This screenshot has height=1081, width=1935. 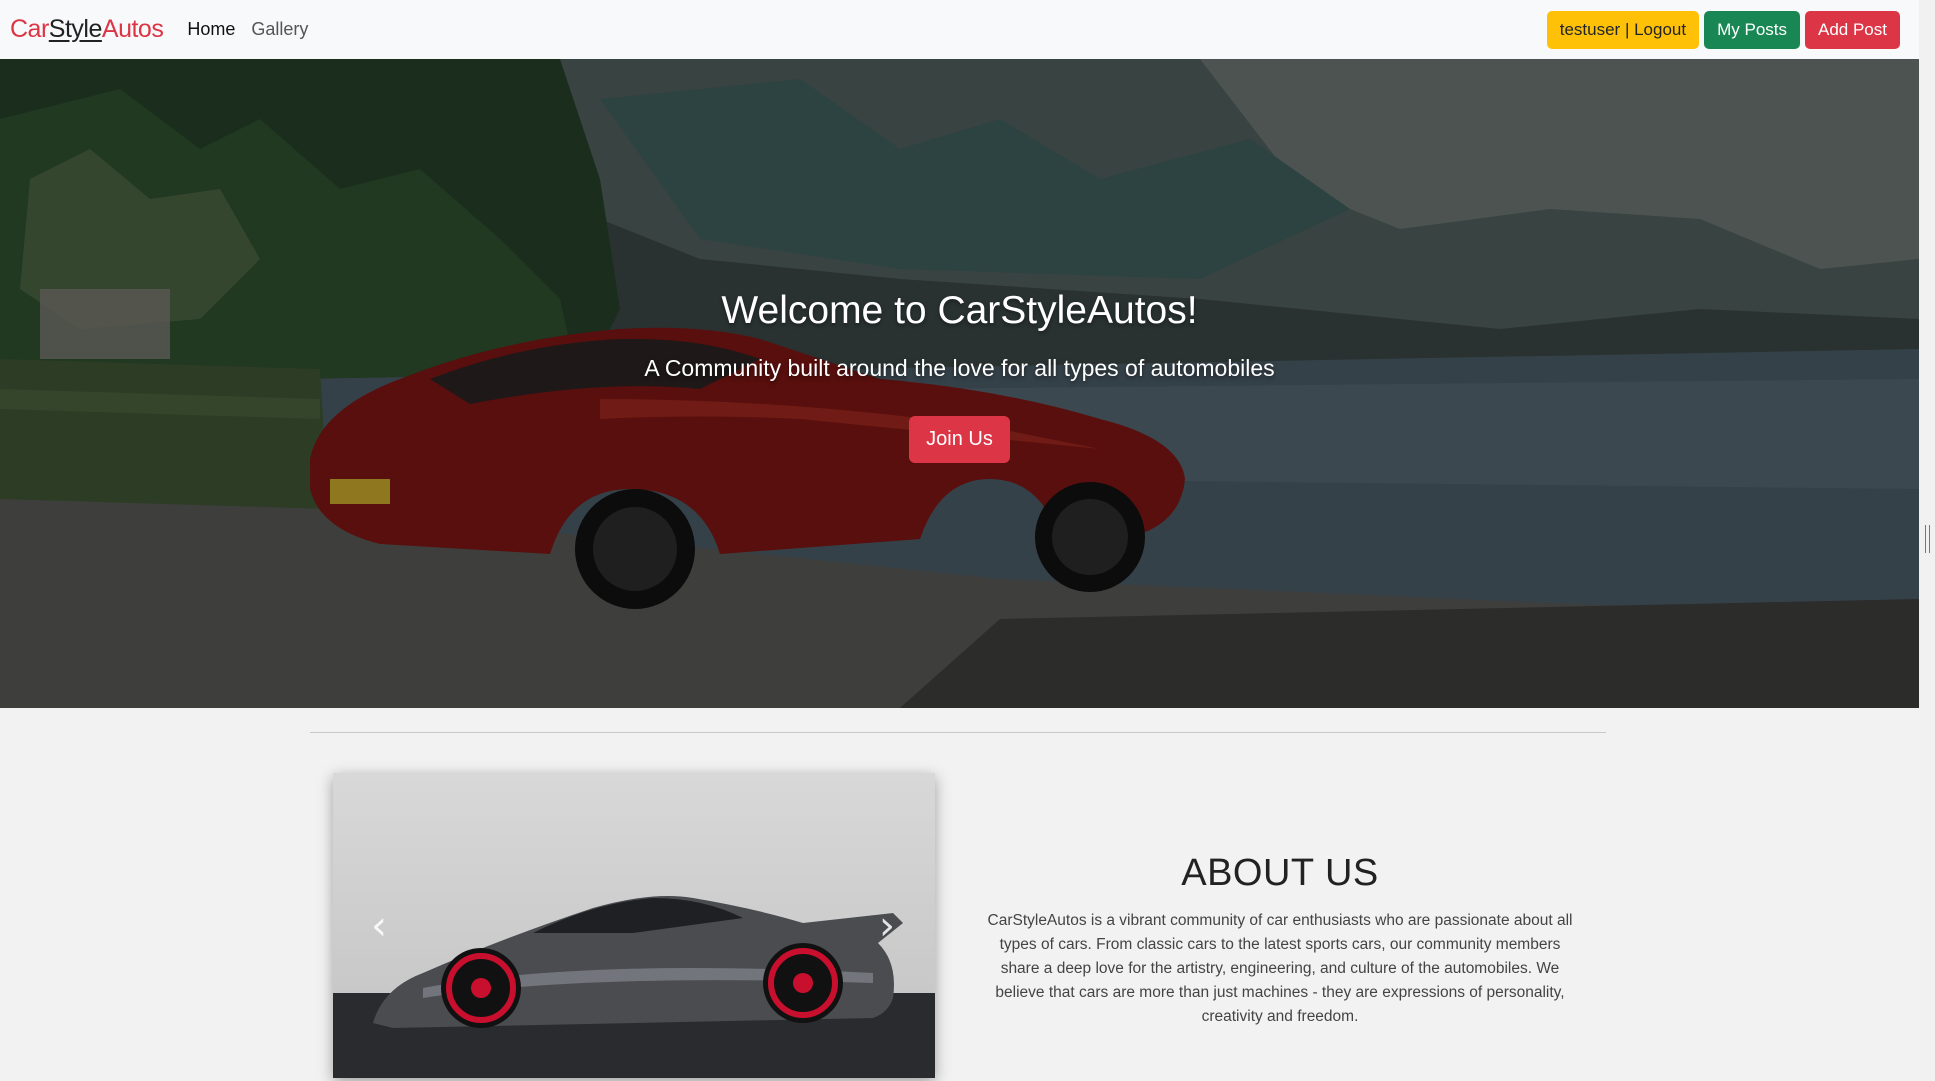 I want to click on section-divider, so click(x=958, y=732).